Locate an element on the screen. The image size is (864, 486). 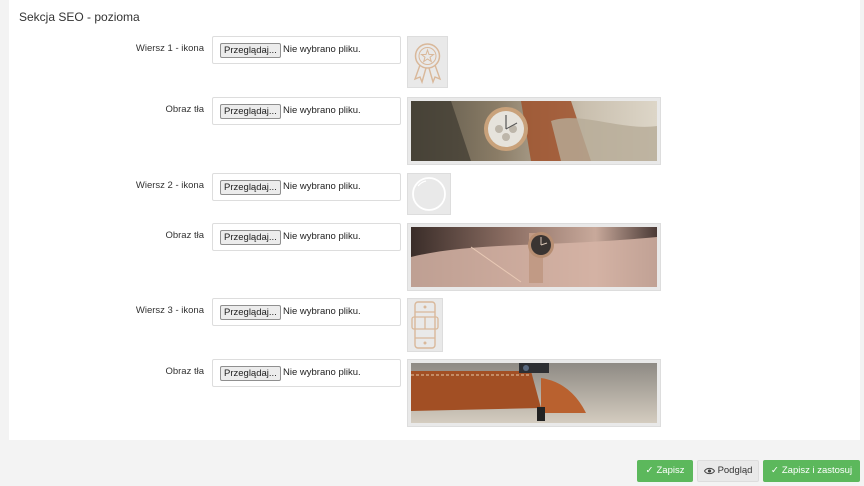
save-button: ✓ Zapisz is located at coordinates (665, 471).